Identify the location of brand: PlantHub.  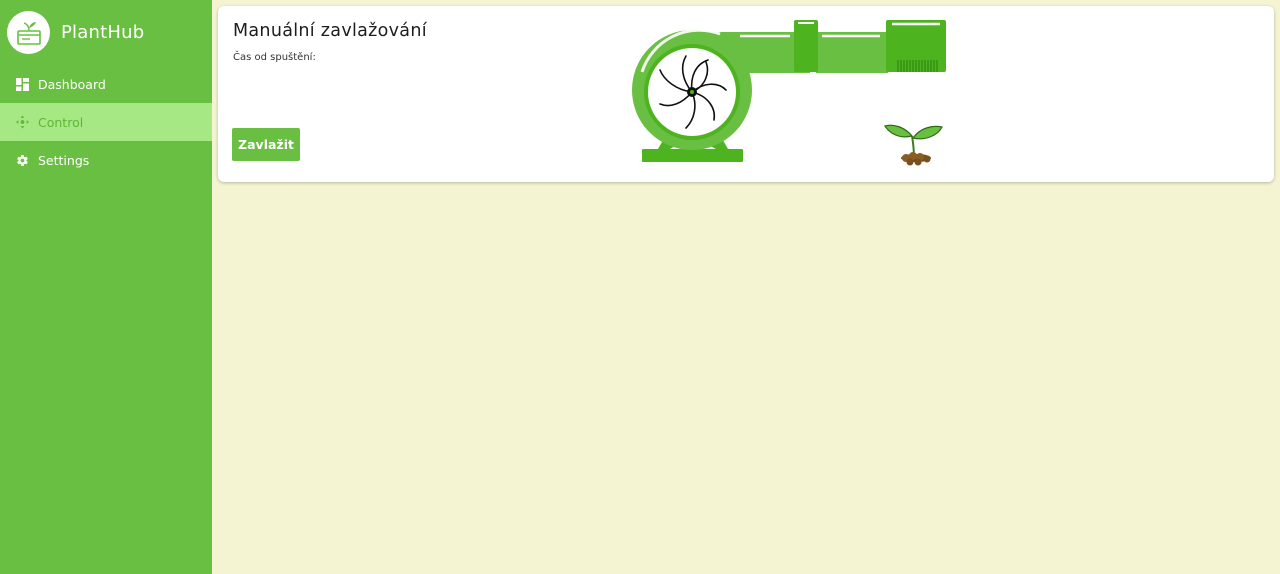
(75, 32).